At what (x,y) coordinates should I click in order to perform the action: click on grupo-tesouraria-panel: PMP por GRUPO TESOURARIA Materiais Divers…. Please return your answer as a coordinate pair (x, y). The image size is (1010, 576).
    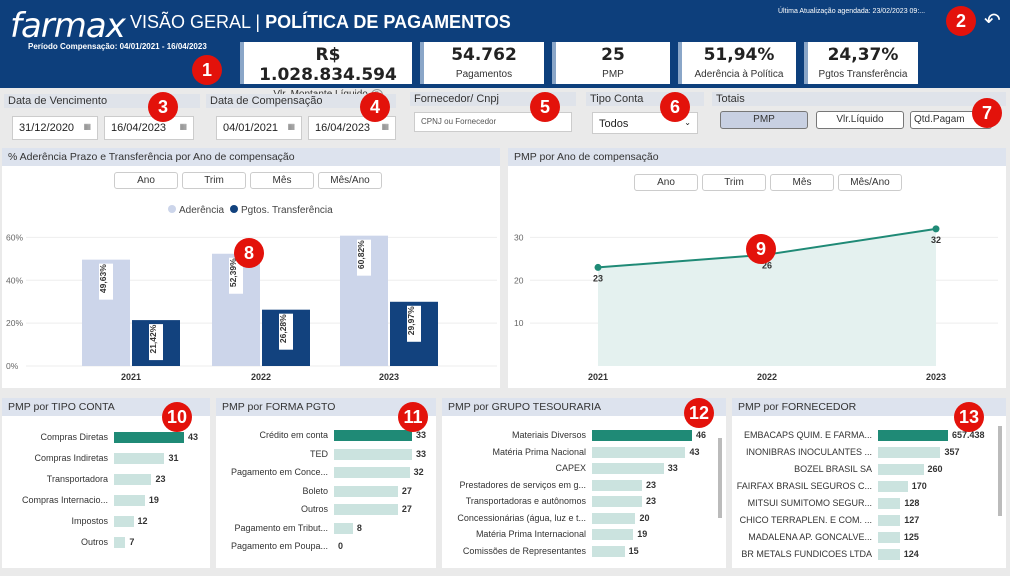
    Looking at the image, I should click on (584, 483).